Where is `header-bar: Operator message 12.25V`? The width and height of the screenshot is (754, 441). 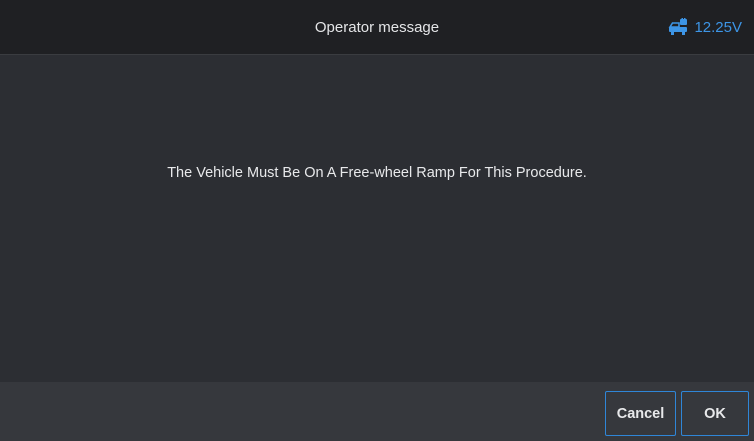 header-bar: Operator message 12.25V is located at coordinates (377, 27).